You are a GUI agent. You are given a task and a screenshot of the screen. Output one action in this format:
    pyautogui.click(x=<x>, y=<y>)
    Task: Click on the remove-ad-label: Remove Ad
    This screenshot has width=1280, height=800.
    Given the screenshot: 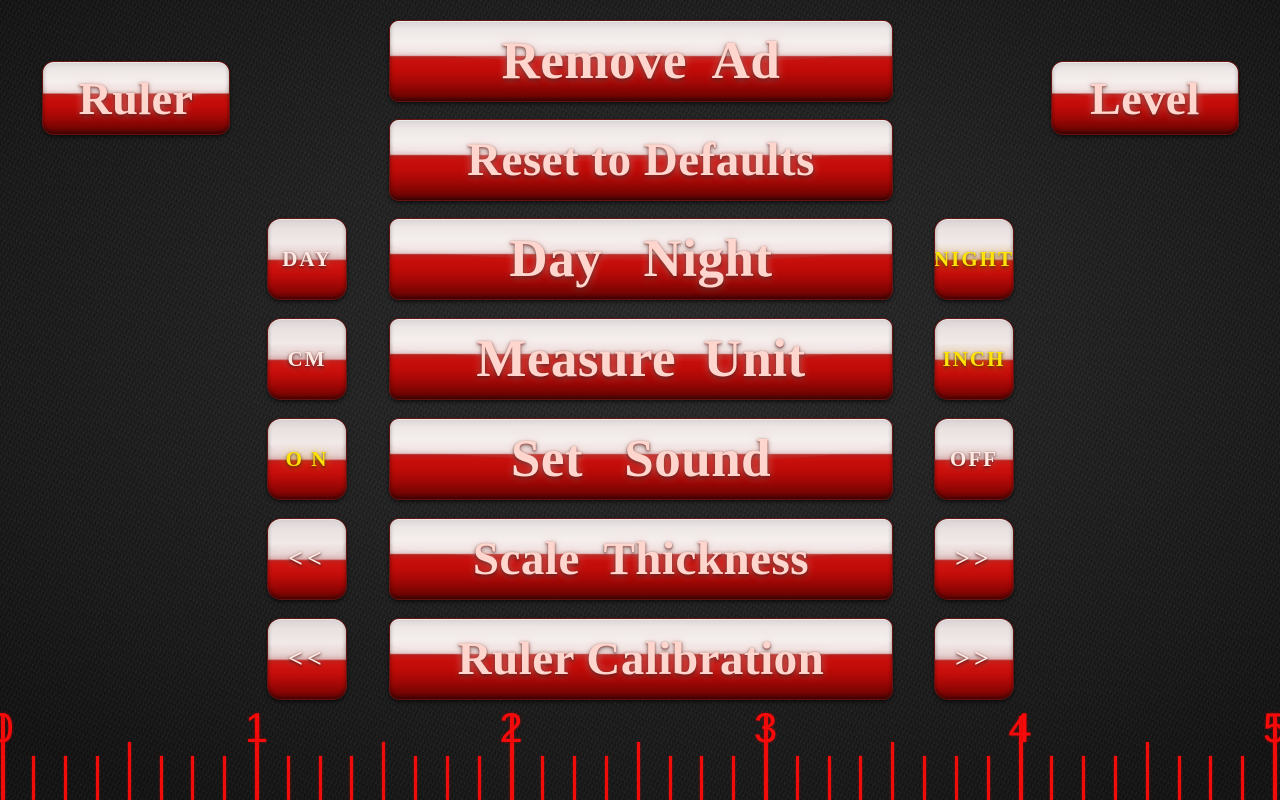 What is the action you would take?
    pyautogui.click(x=641, y=61)
    